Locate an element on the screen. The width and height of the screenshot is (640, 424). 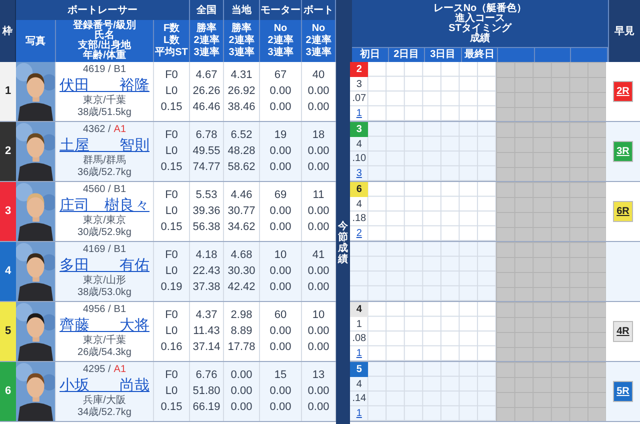
racer-name-link: 土屋 智則 is located at coordinates (105, 145).